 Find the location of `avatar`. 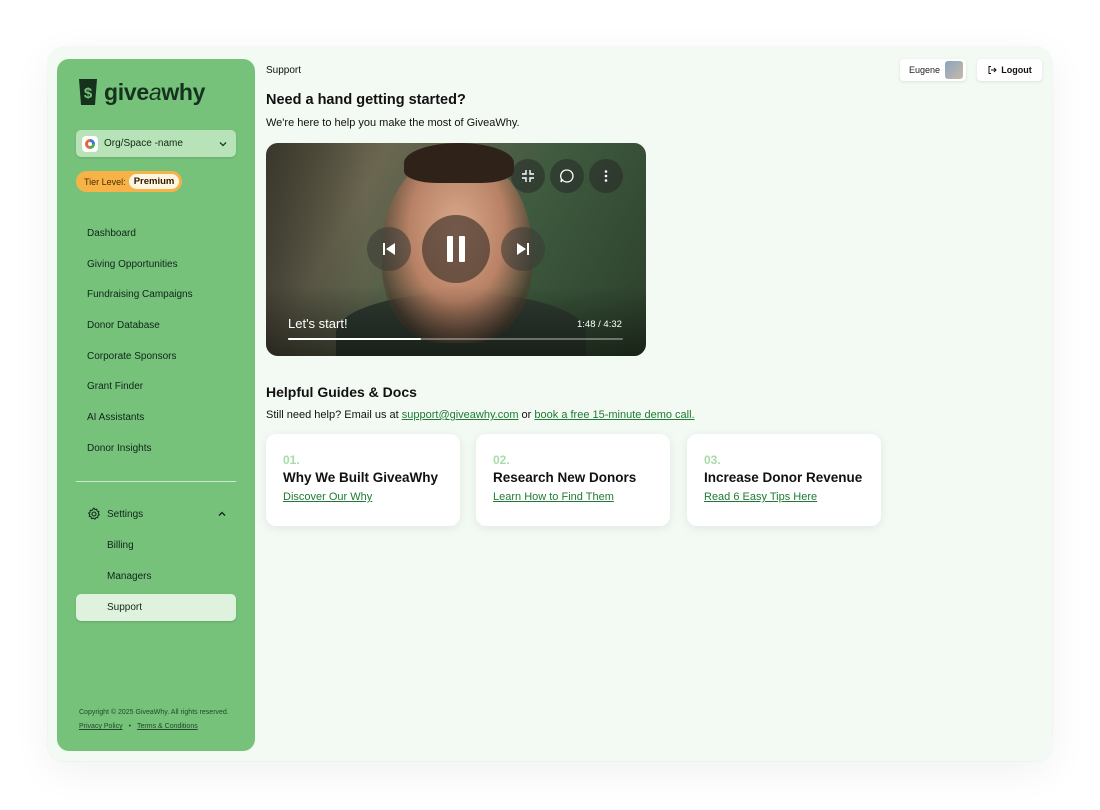

avatar is located at coordinates (954, 70).